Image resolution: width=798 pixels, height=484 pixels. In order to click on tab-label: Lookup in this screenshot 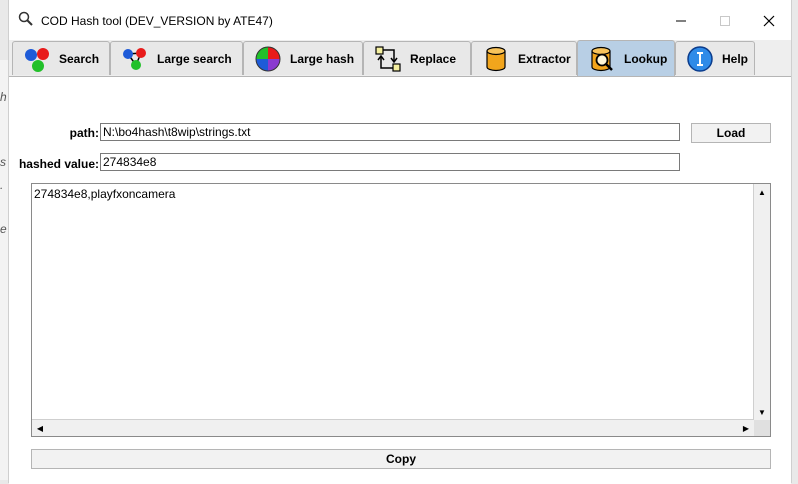, I will do `click(646, 58)`.